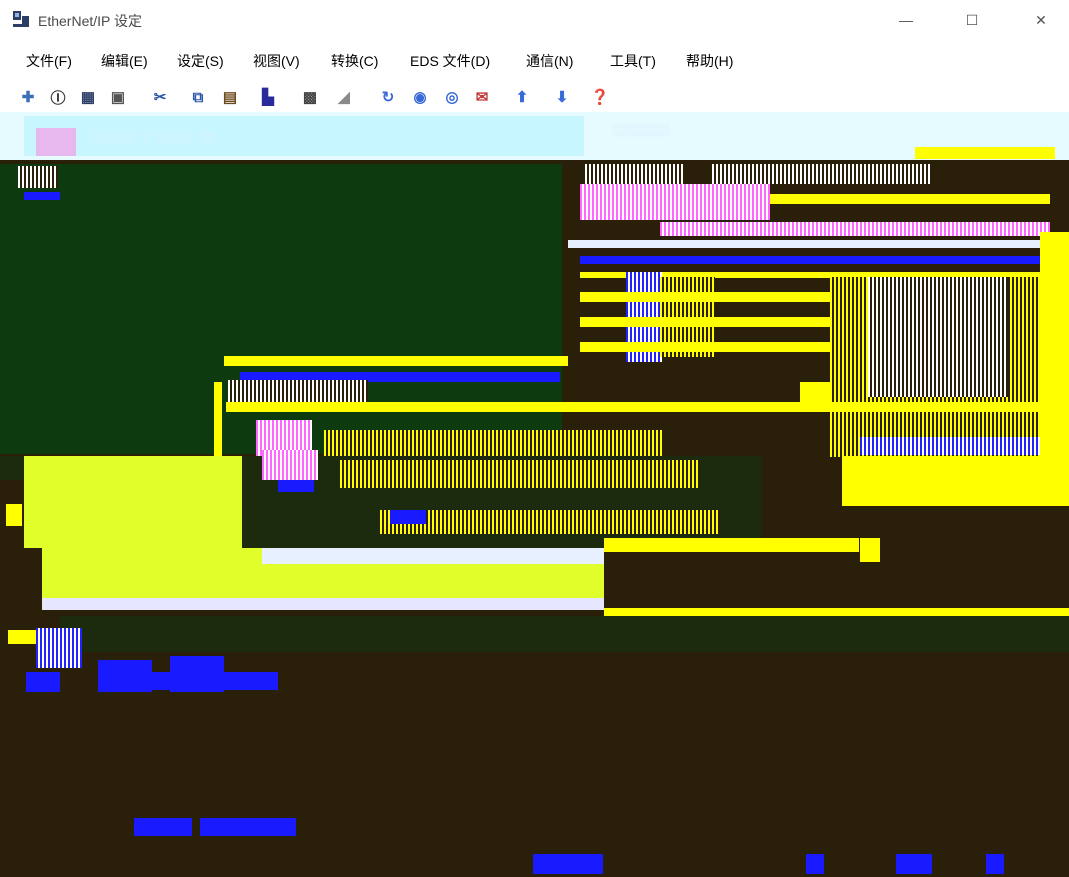 Image resolution: width=1069 pixels, height=877 pixels. What do you see at coordinates (945, 511) in the screenshot?
I see `glitch-dark-bar` at bounding box center [945, 511].